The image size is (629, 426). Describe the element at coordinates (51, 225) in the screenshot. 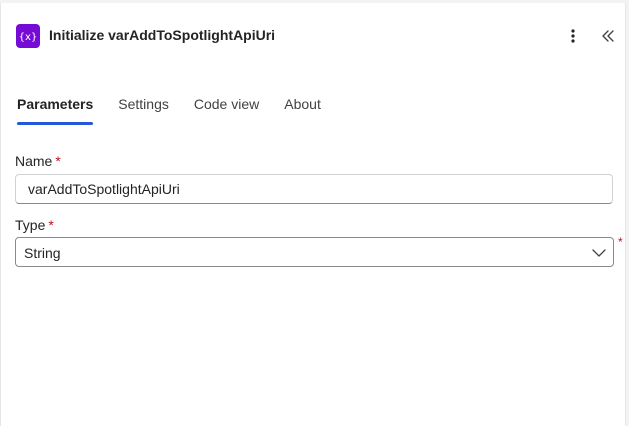

I see `type-required-mark: *` at that location.